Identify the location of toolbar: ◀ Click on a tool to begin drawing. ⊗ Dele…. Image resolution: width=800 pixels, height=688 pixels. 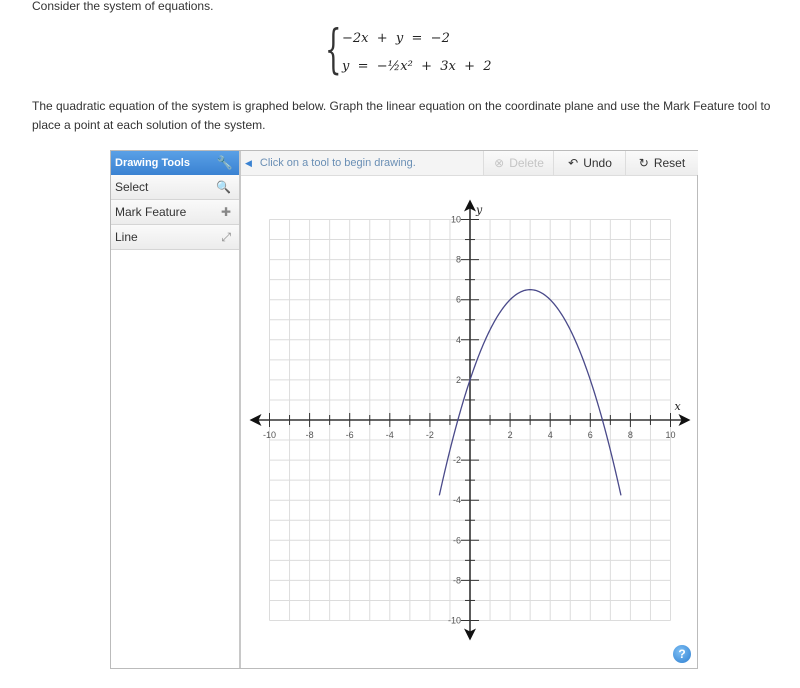
(469, 163).